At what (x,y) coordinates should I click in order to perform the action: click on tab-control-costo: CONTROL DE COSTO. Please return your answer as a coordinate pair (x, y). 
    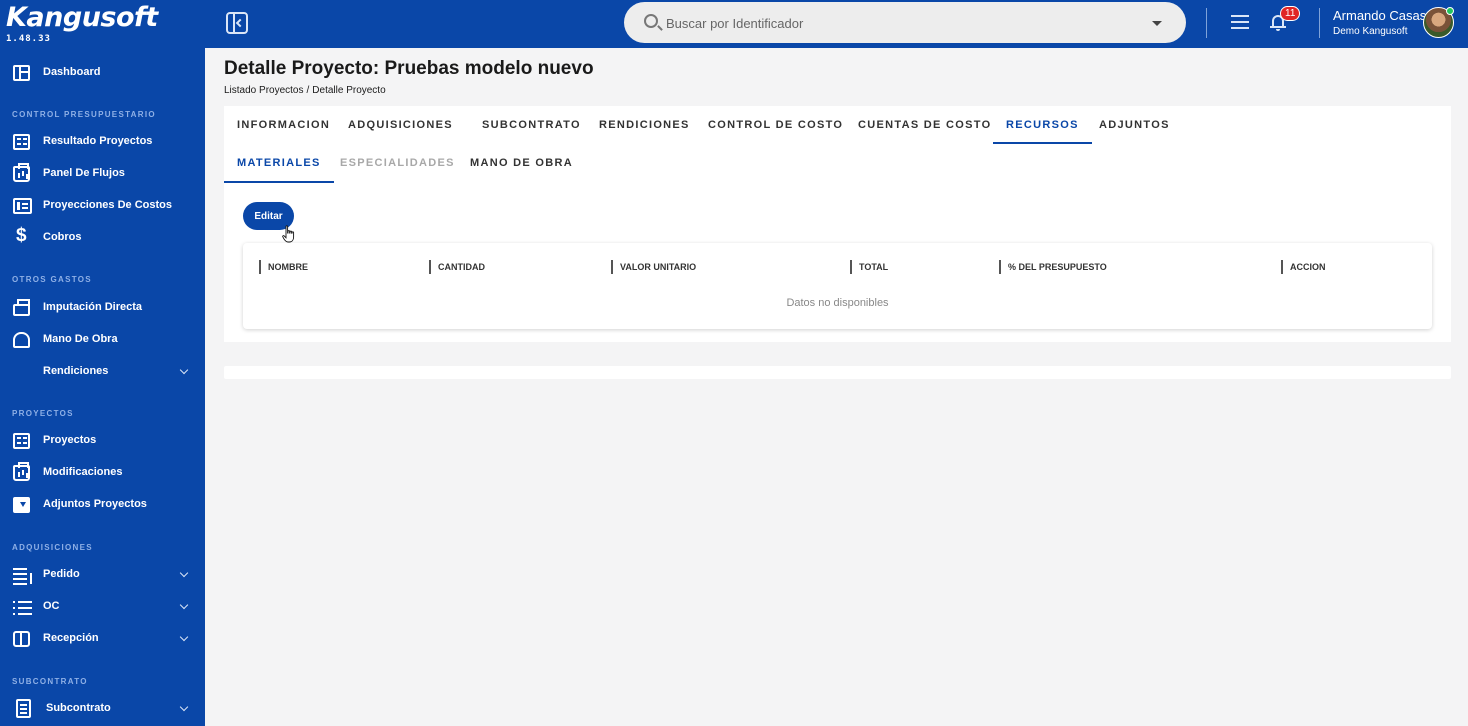
    Looking at the image, I should click on (775, 125).